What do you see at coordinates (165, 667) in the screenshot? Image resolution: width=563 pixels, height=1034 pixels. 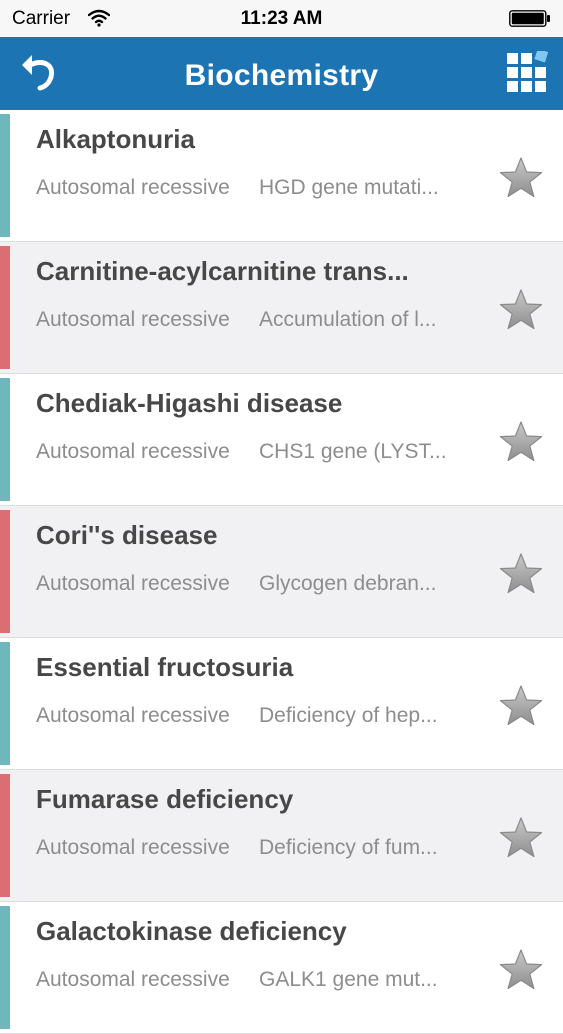 I see `disease-title: Essential fructosuria` at bounding box center [165, 667].